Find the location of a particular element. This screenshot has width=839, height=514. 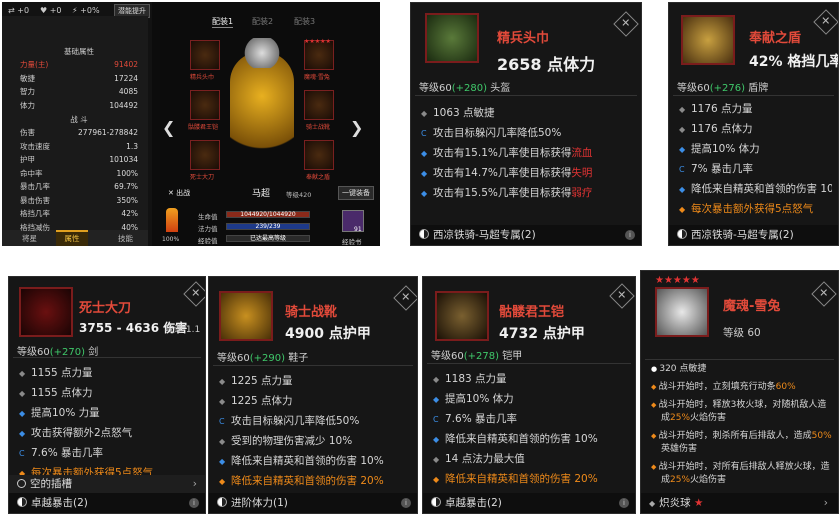

socket-ring-icon is located at coordinates (21, 483).